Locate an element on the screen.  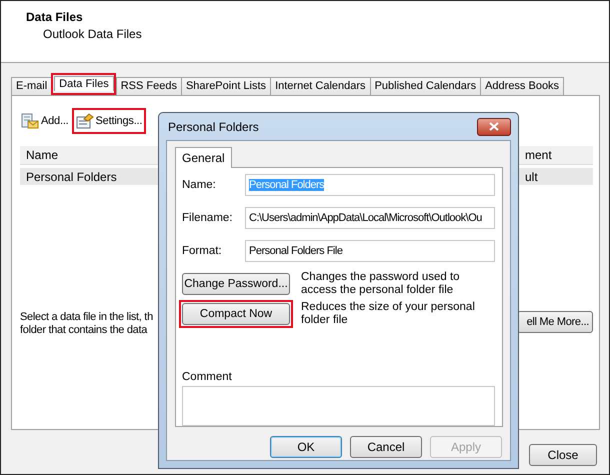
tab: Address Books is located at coordinates (522, 86).